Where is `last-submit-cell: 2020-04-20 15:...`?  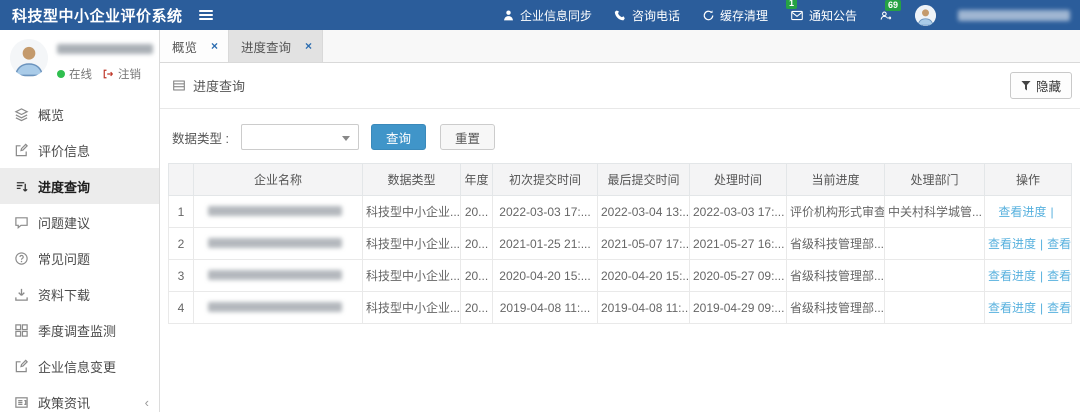 last-submit-cell: 2020-04-20 15:... is located at coordinates (643, 275).